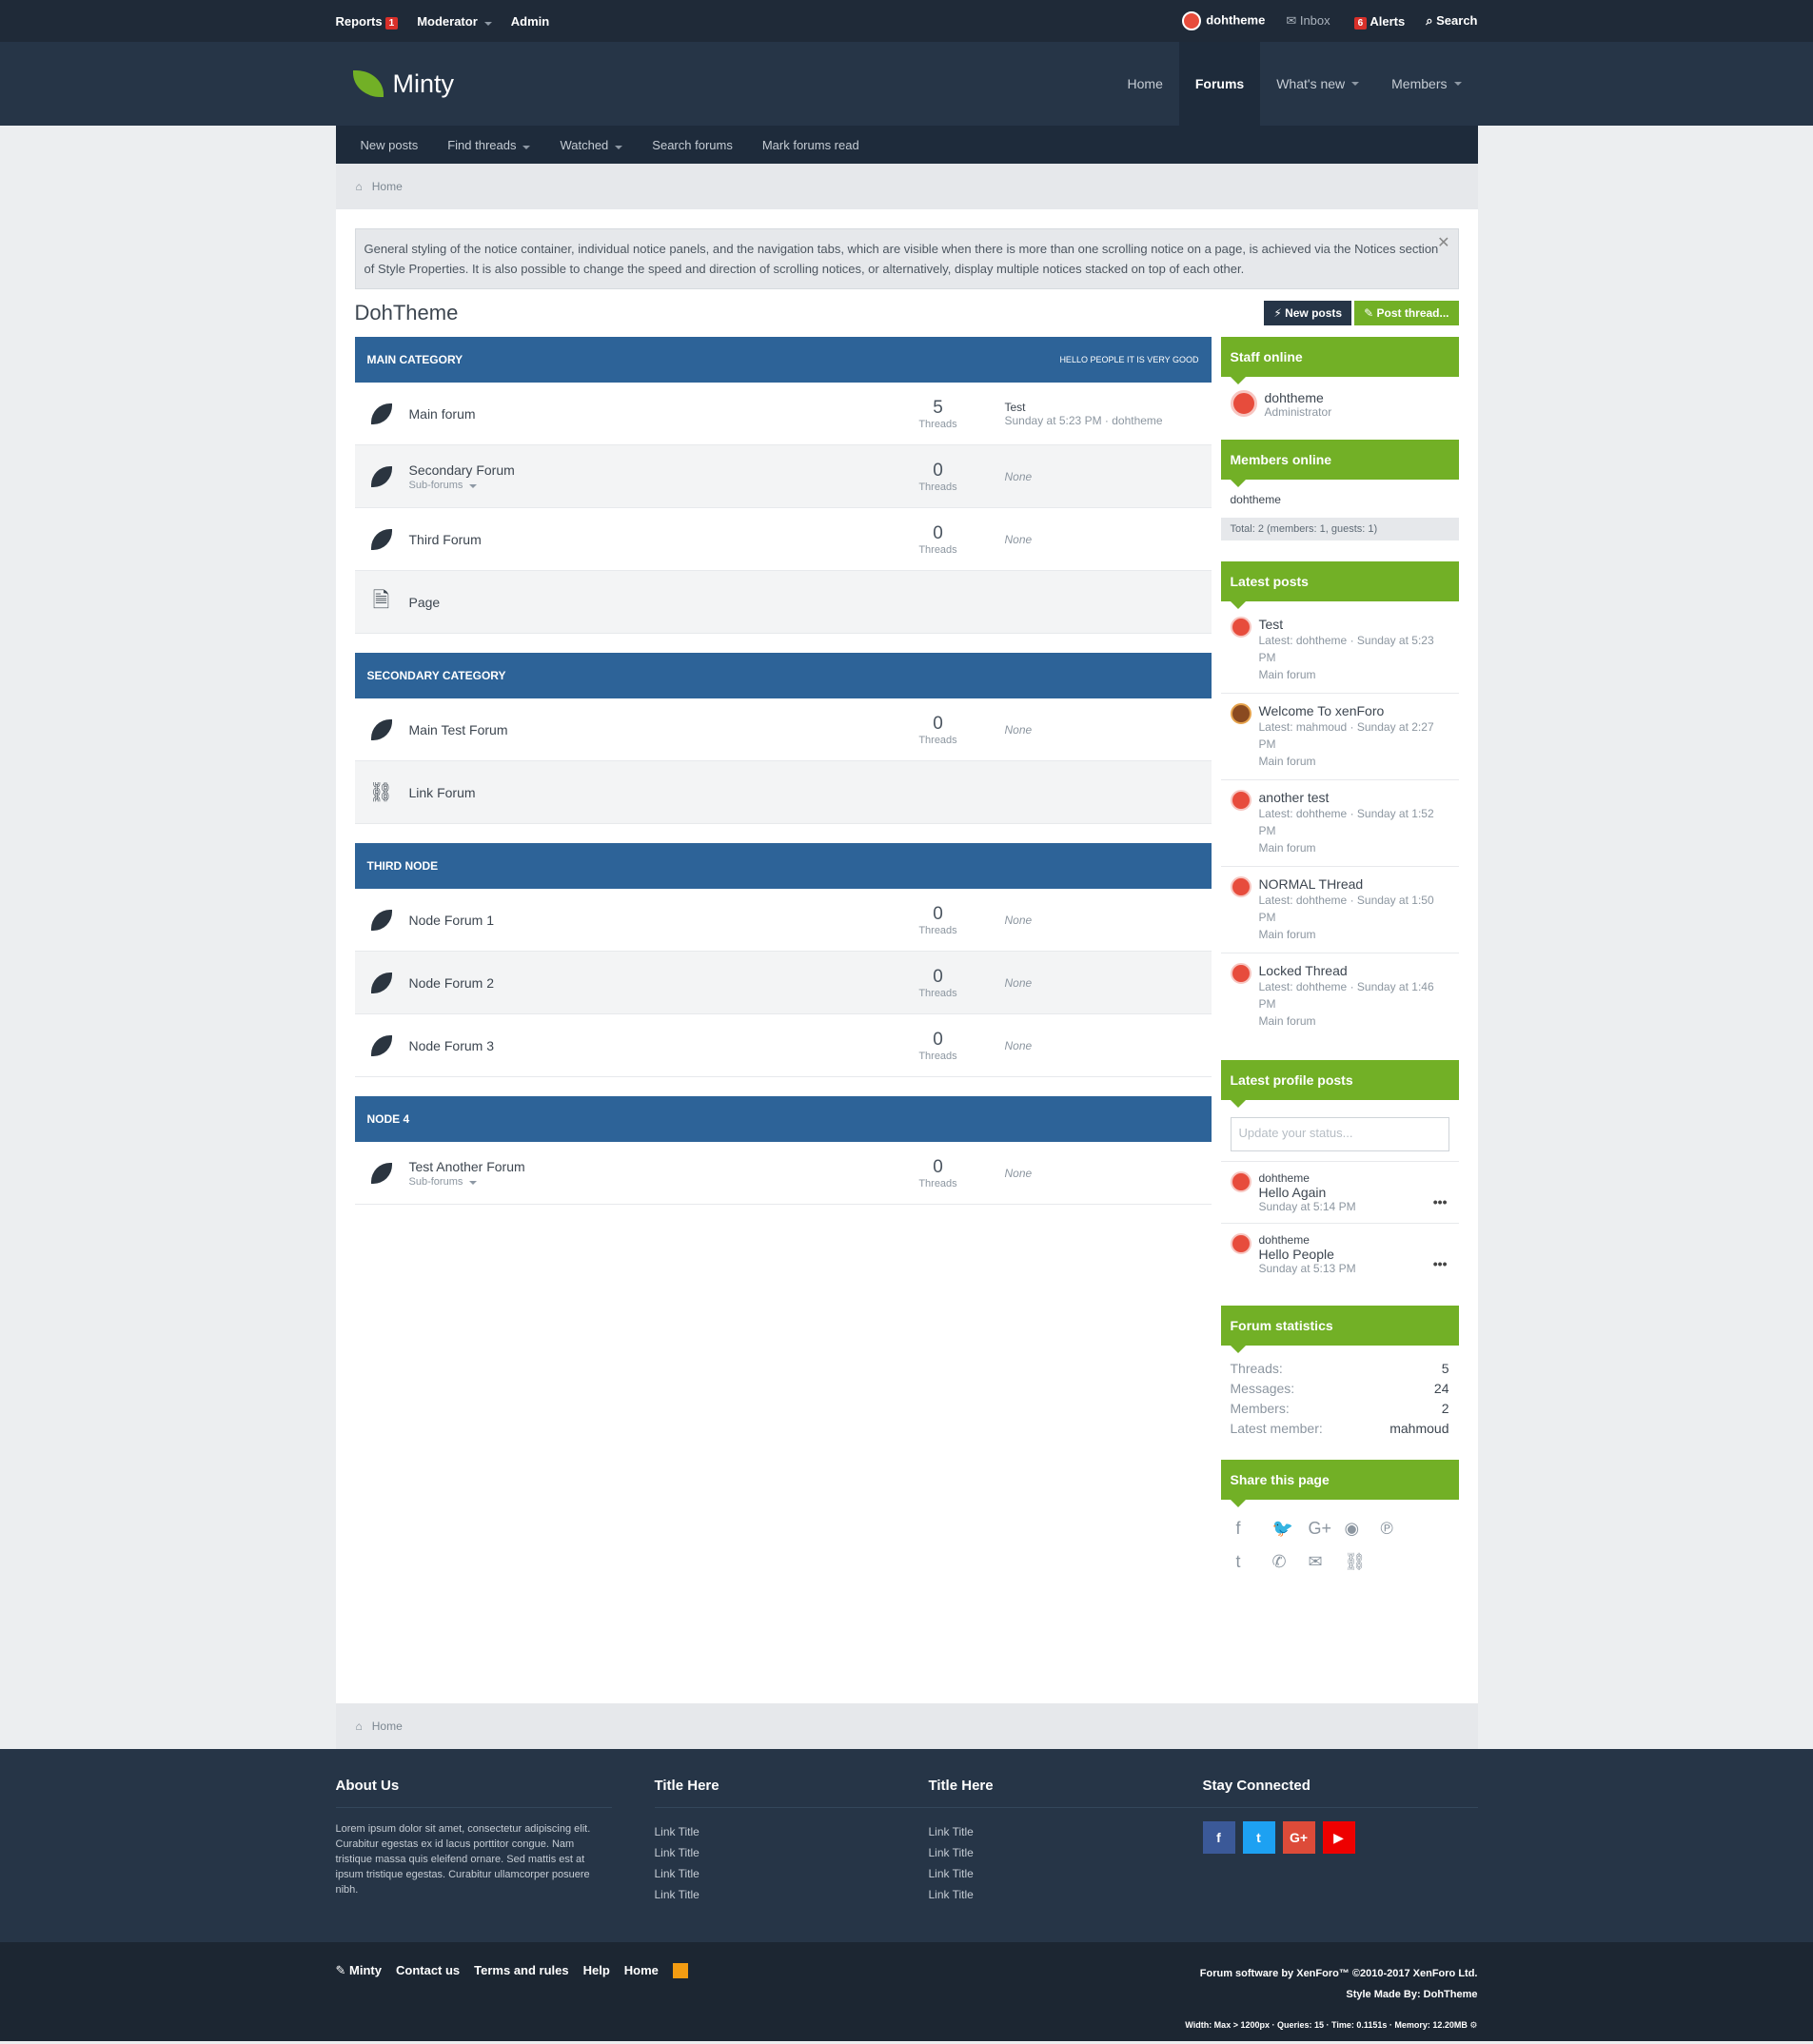 The width and height of the screenshot is (1813, 2044). Describe the element at coordinates (367, 22) in the screenshot. I see `reports-link: Reports 1` at that location.